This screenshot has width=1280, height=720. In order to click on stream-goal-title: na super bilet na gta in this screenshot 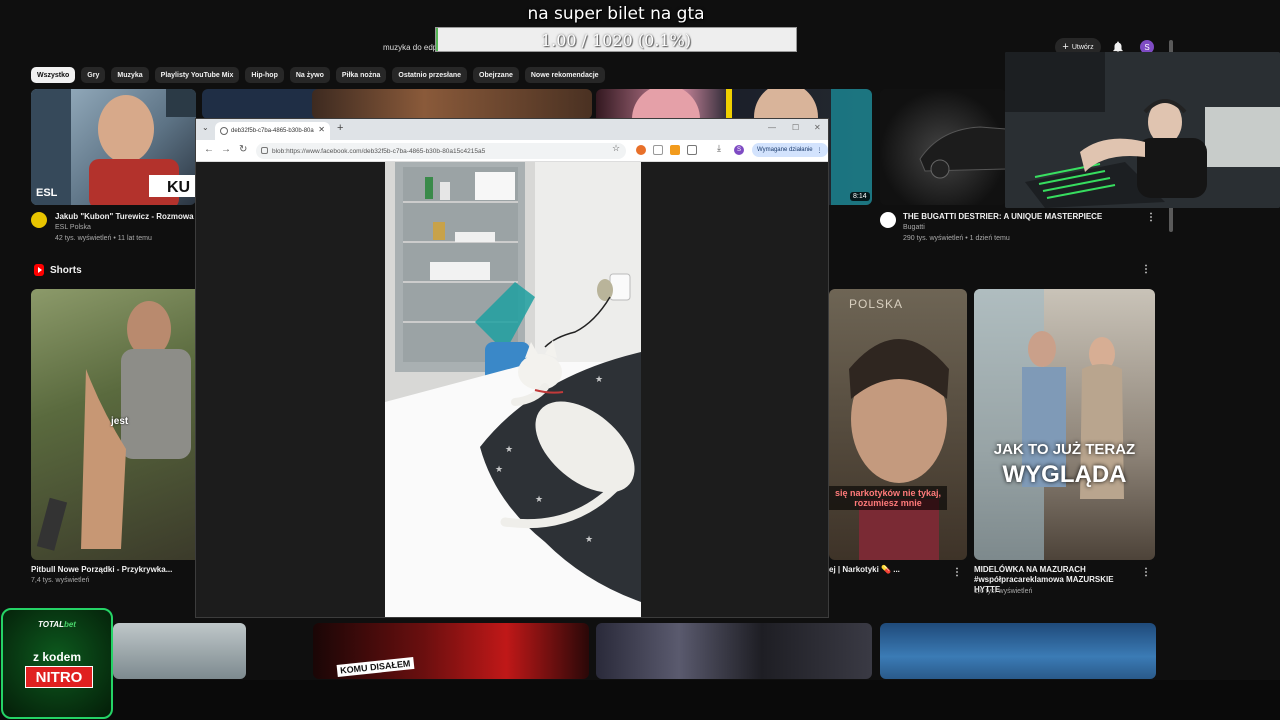, I will do `click(616, 14)`.